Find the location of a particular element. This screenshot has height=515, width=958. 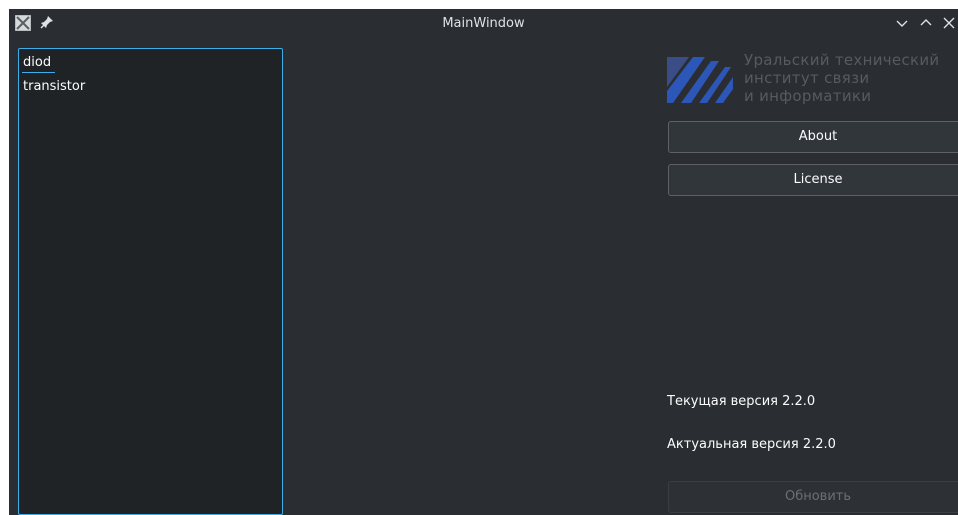

window-title: MainWindow is located at coordinates (483, 23).